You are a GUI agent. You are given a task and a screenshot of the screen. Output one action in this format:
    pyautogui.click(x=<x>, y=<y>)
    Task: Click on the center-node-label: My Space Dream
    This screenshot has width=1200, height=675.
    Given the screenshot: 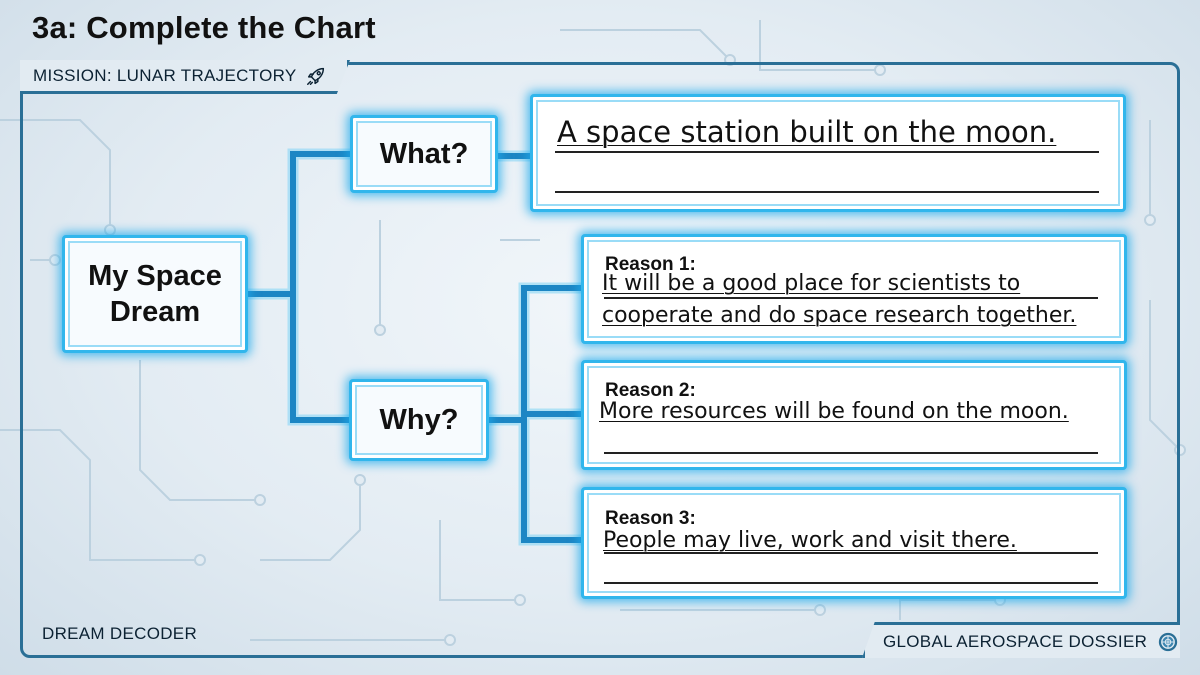 What is the action you would take?
    pyautogui.click(x=155, y=294)
    